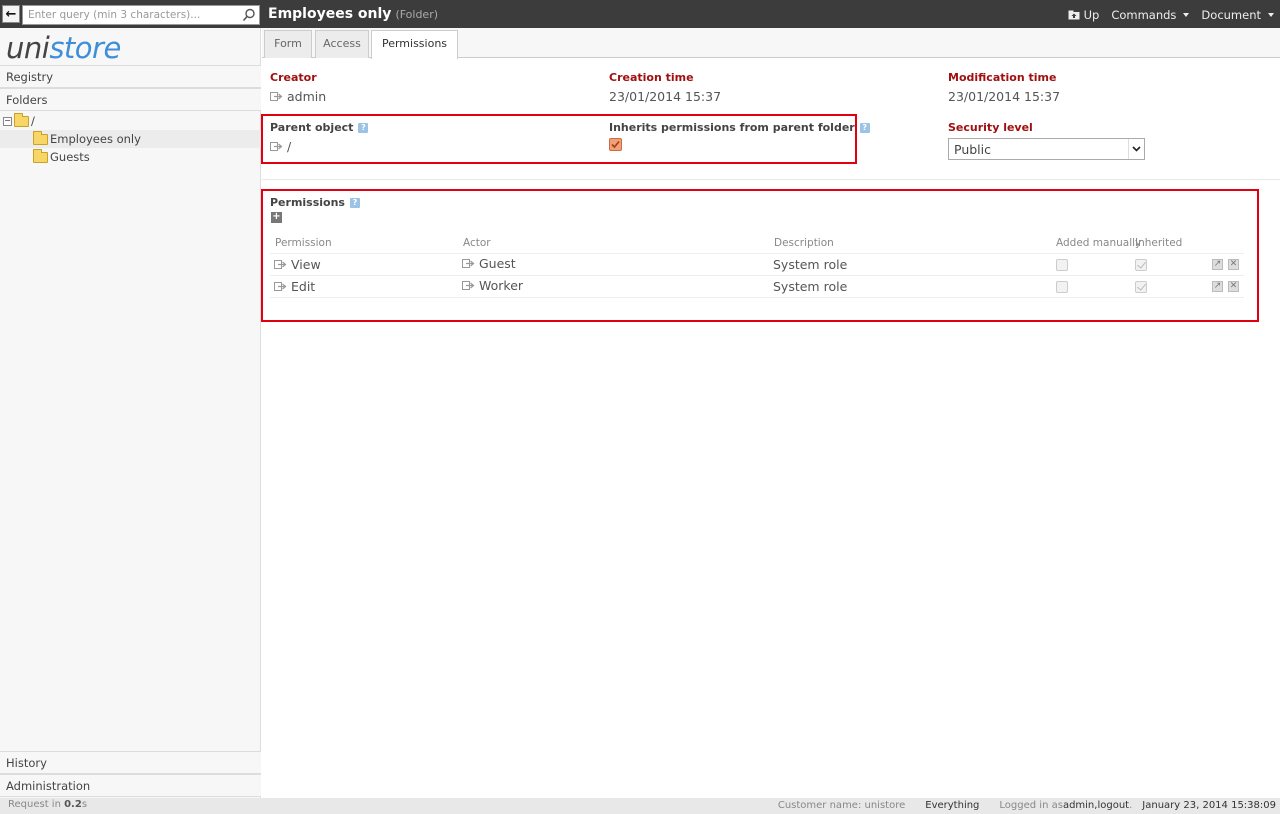 The width and height of the screenshot is (1280, 814). I want to click on tab-label: Form, so click(288, 43).